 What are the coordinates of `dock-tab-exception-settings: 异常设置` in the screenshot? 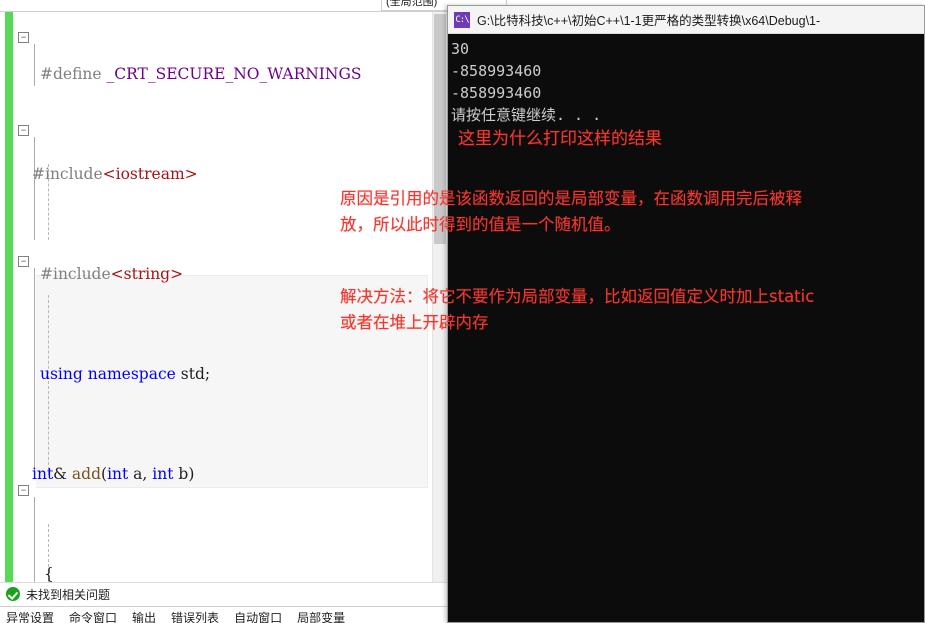 It's located at (30, 616).